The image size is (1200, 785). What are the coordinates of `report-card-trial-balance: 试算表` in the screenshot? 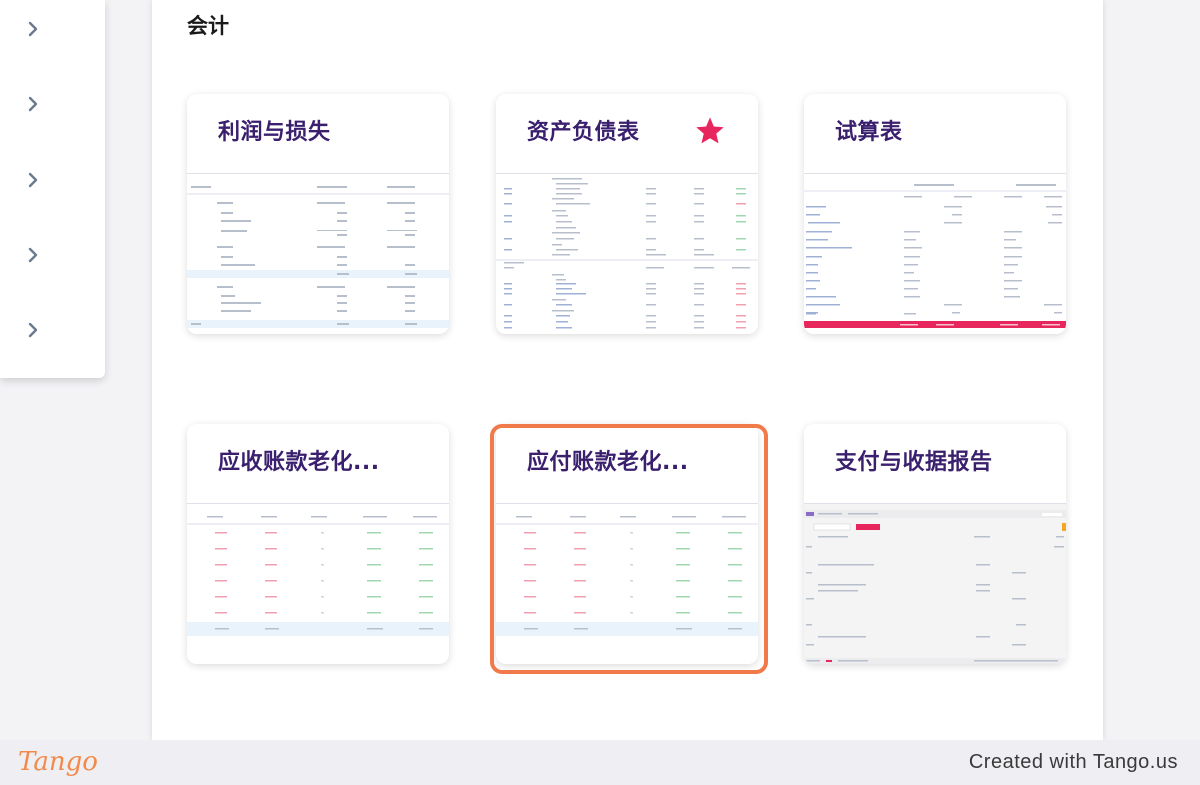 It's located at (935, 214).